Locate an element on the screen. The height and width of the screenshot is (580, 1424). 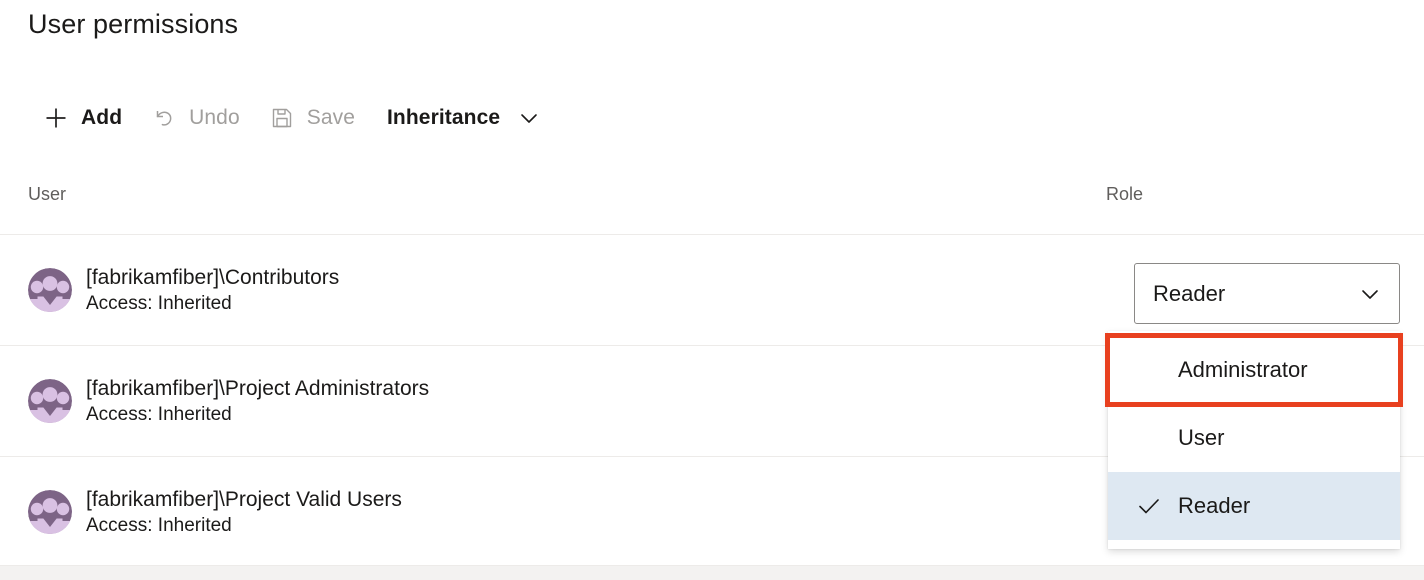
role-dropdown-menu: Administrator User Reader is located at coordinates (1254, 440).